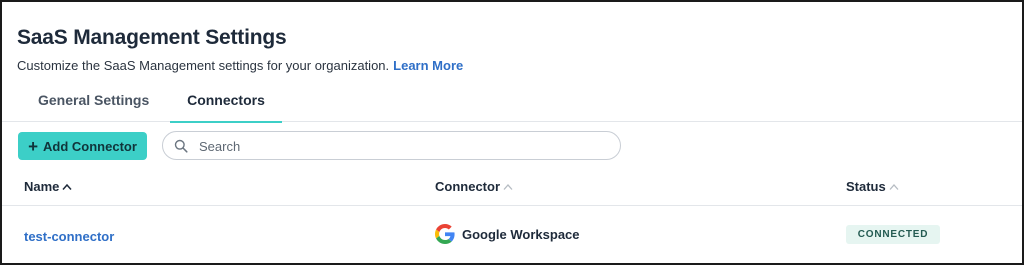 This screenshot has width=1024, height=265. I want to click on google-icon, so click(445, 234).